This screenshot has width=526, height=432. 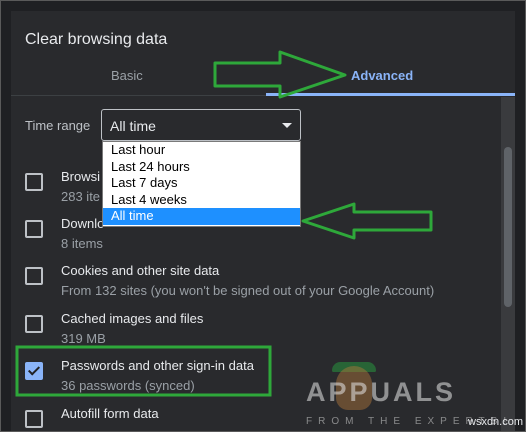 What do you see at coordinates (382, 75) in the screenshot?
I see `tab-advanced: Advanced` at bounding box center [382, 75].